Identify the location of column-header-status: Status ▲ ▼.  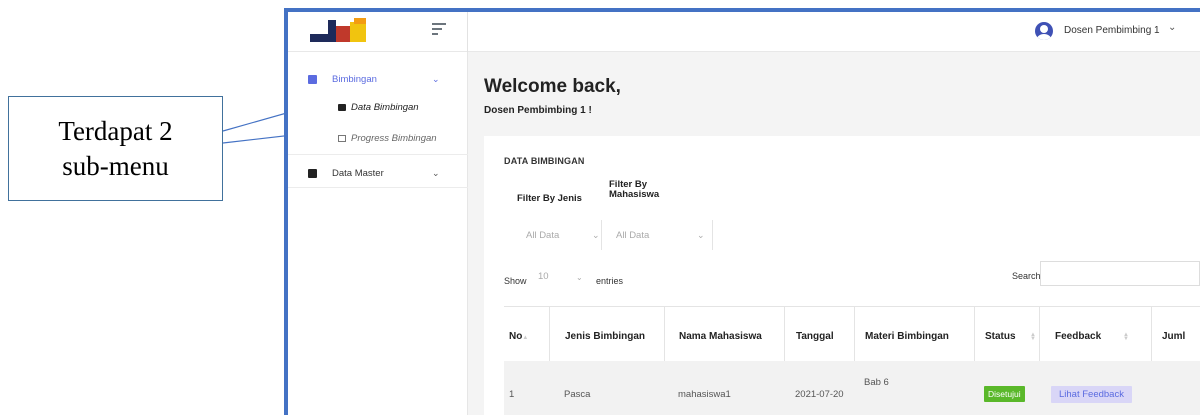
(1006, 334).